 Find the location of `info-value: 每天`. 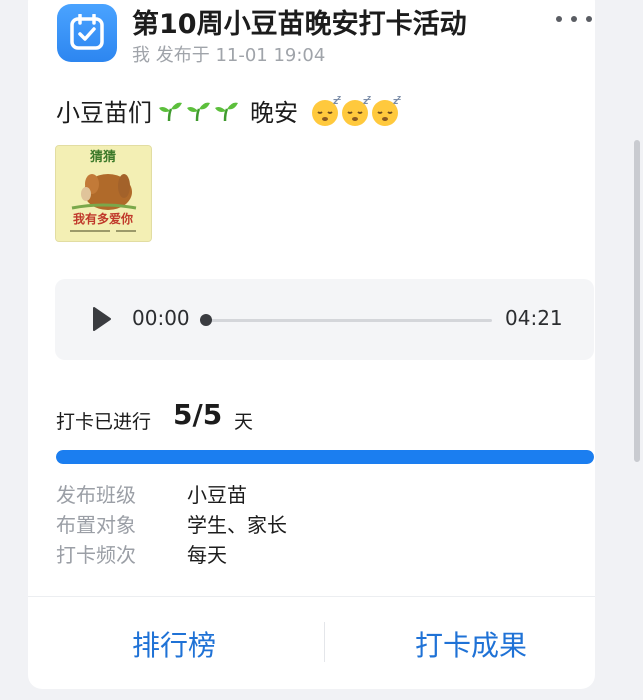

info-value: 每天 is located at coordinates (207, 555).